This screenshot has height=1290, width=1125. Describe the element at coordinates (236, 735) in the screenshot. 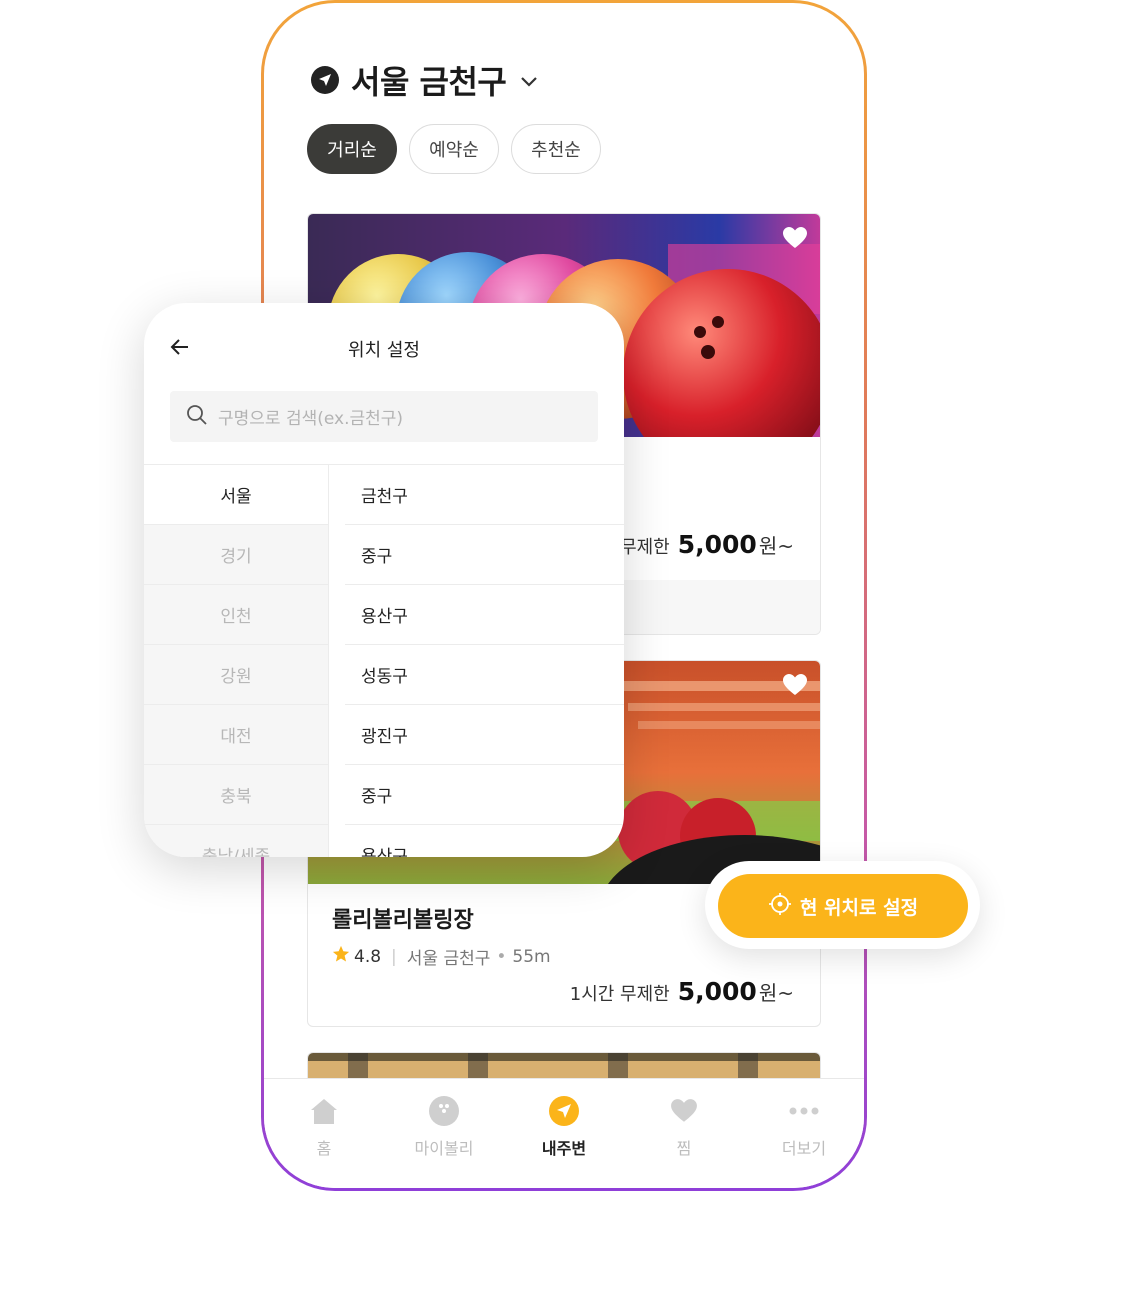

I see `region-item: 대전` at that location.